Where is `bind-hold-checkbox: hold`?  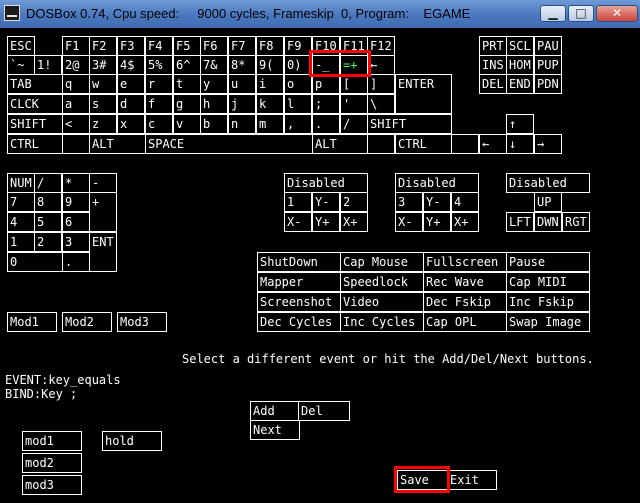 bind-hold-checkbox: hold is located at coordinates (132, 441).